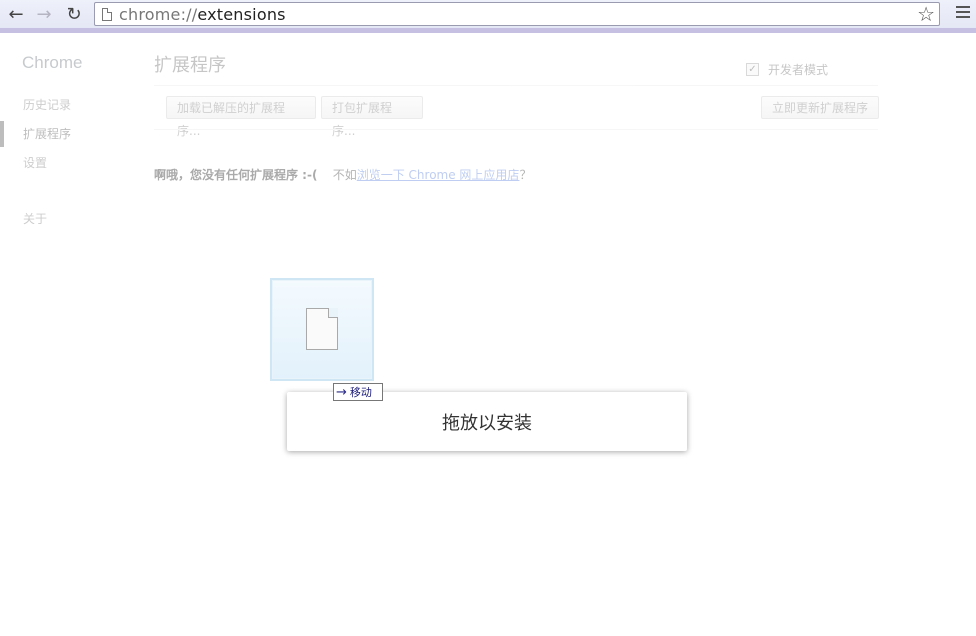 This screenshot has width=976, height=636. Describe the element at coordinates (2, 134) in the screenshot. I see `selected-indicator` at that location.